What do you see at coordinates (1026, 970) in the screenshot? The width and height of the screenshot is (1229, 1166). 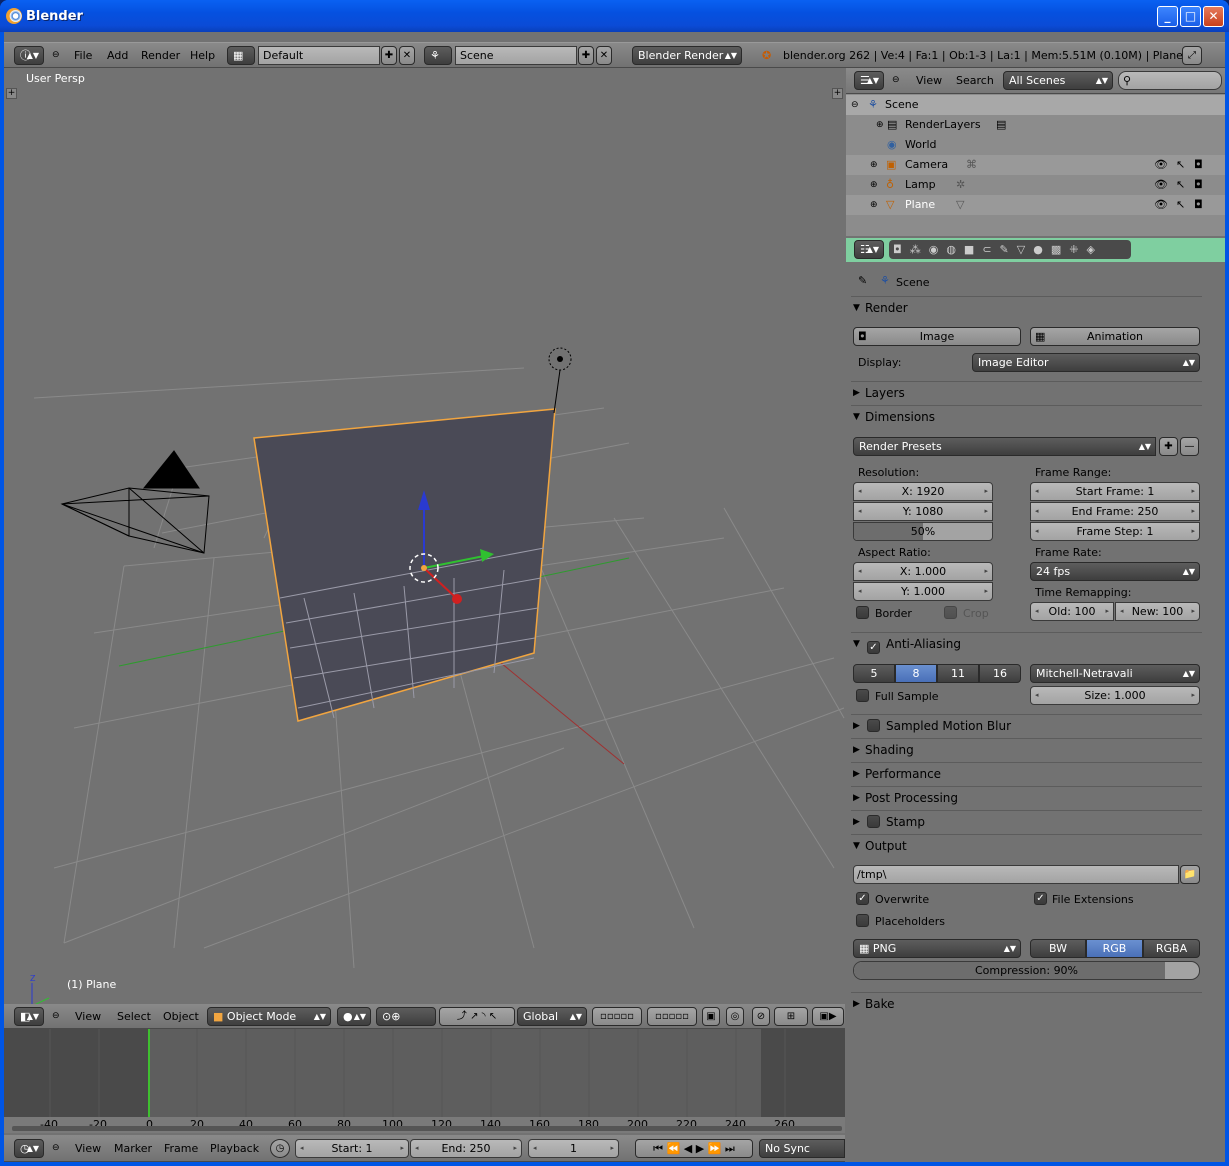 I see `compression-slider: Compression: 90%` at bounding box center [1026, 970].